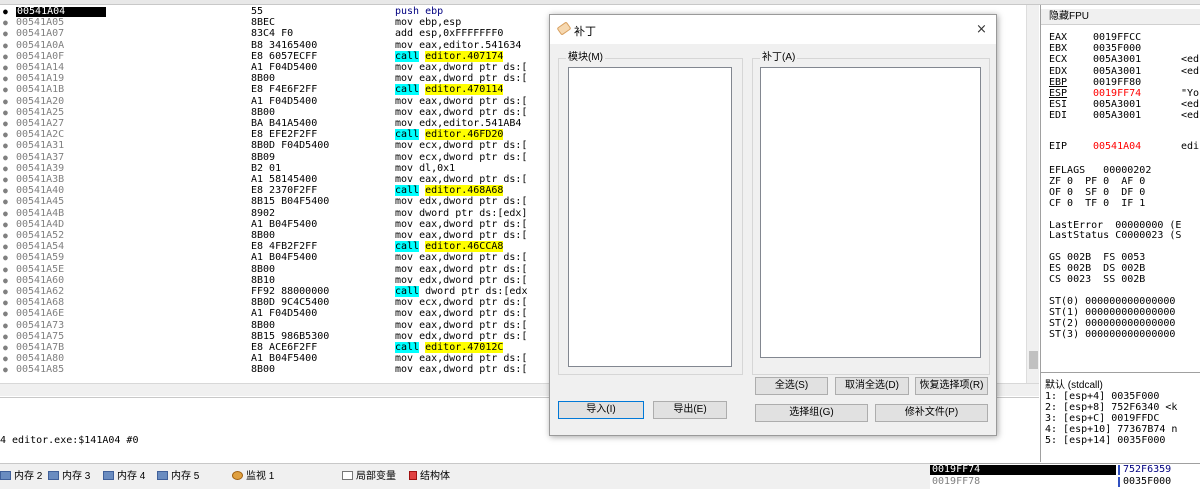  Describe the element at coordinates (461, 336) in the screenshot. I see `instruction-segment: mov edx,dword ptr ds:[` at that location.